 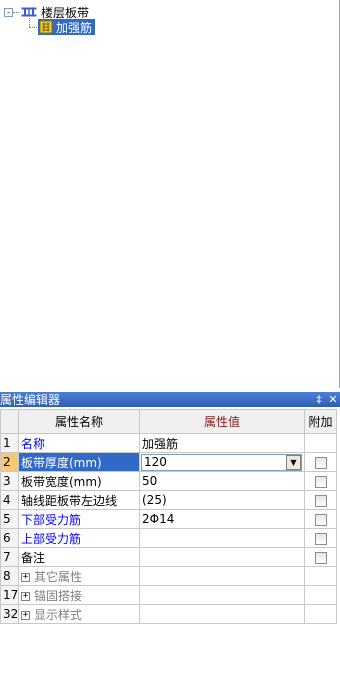 I want to click on property-name: 板带宽度(mm), so click(x=79, y=481).